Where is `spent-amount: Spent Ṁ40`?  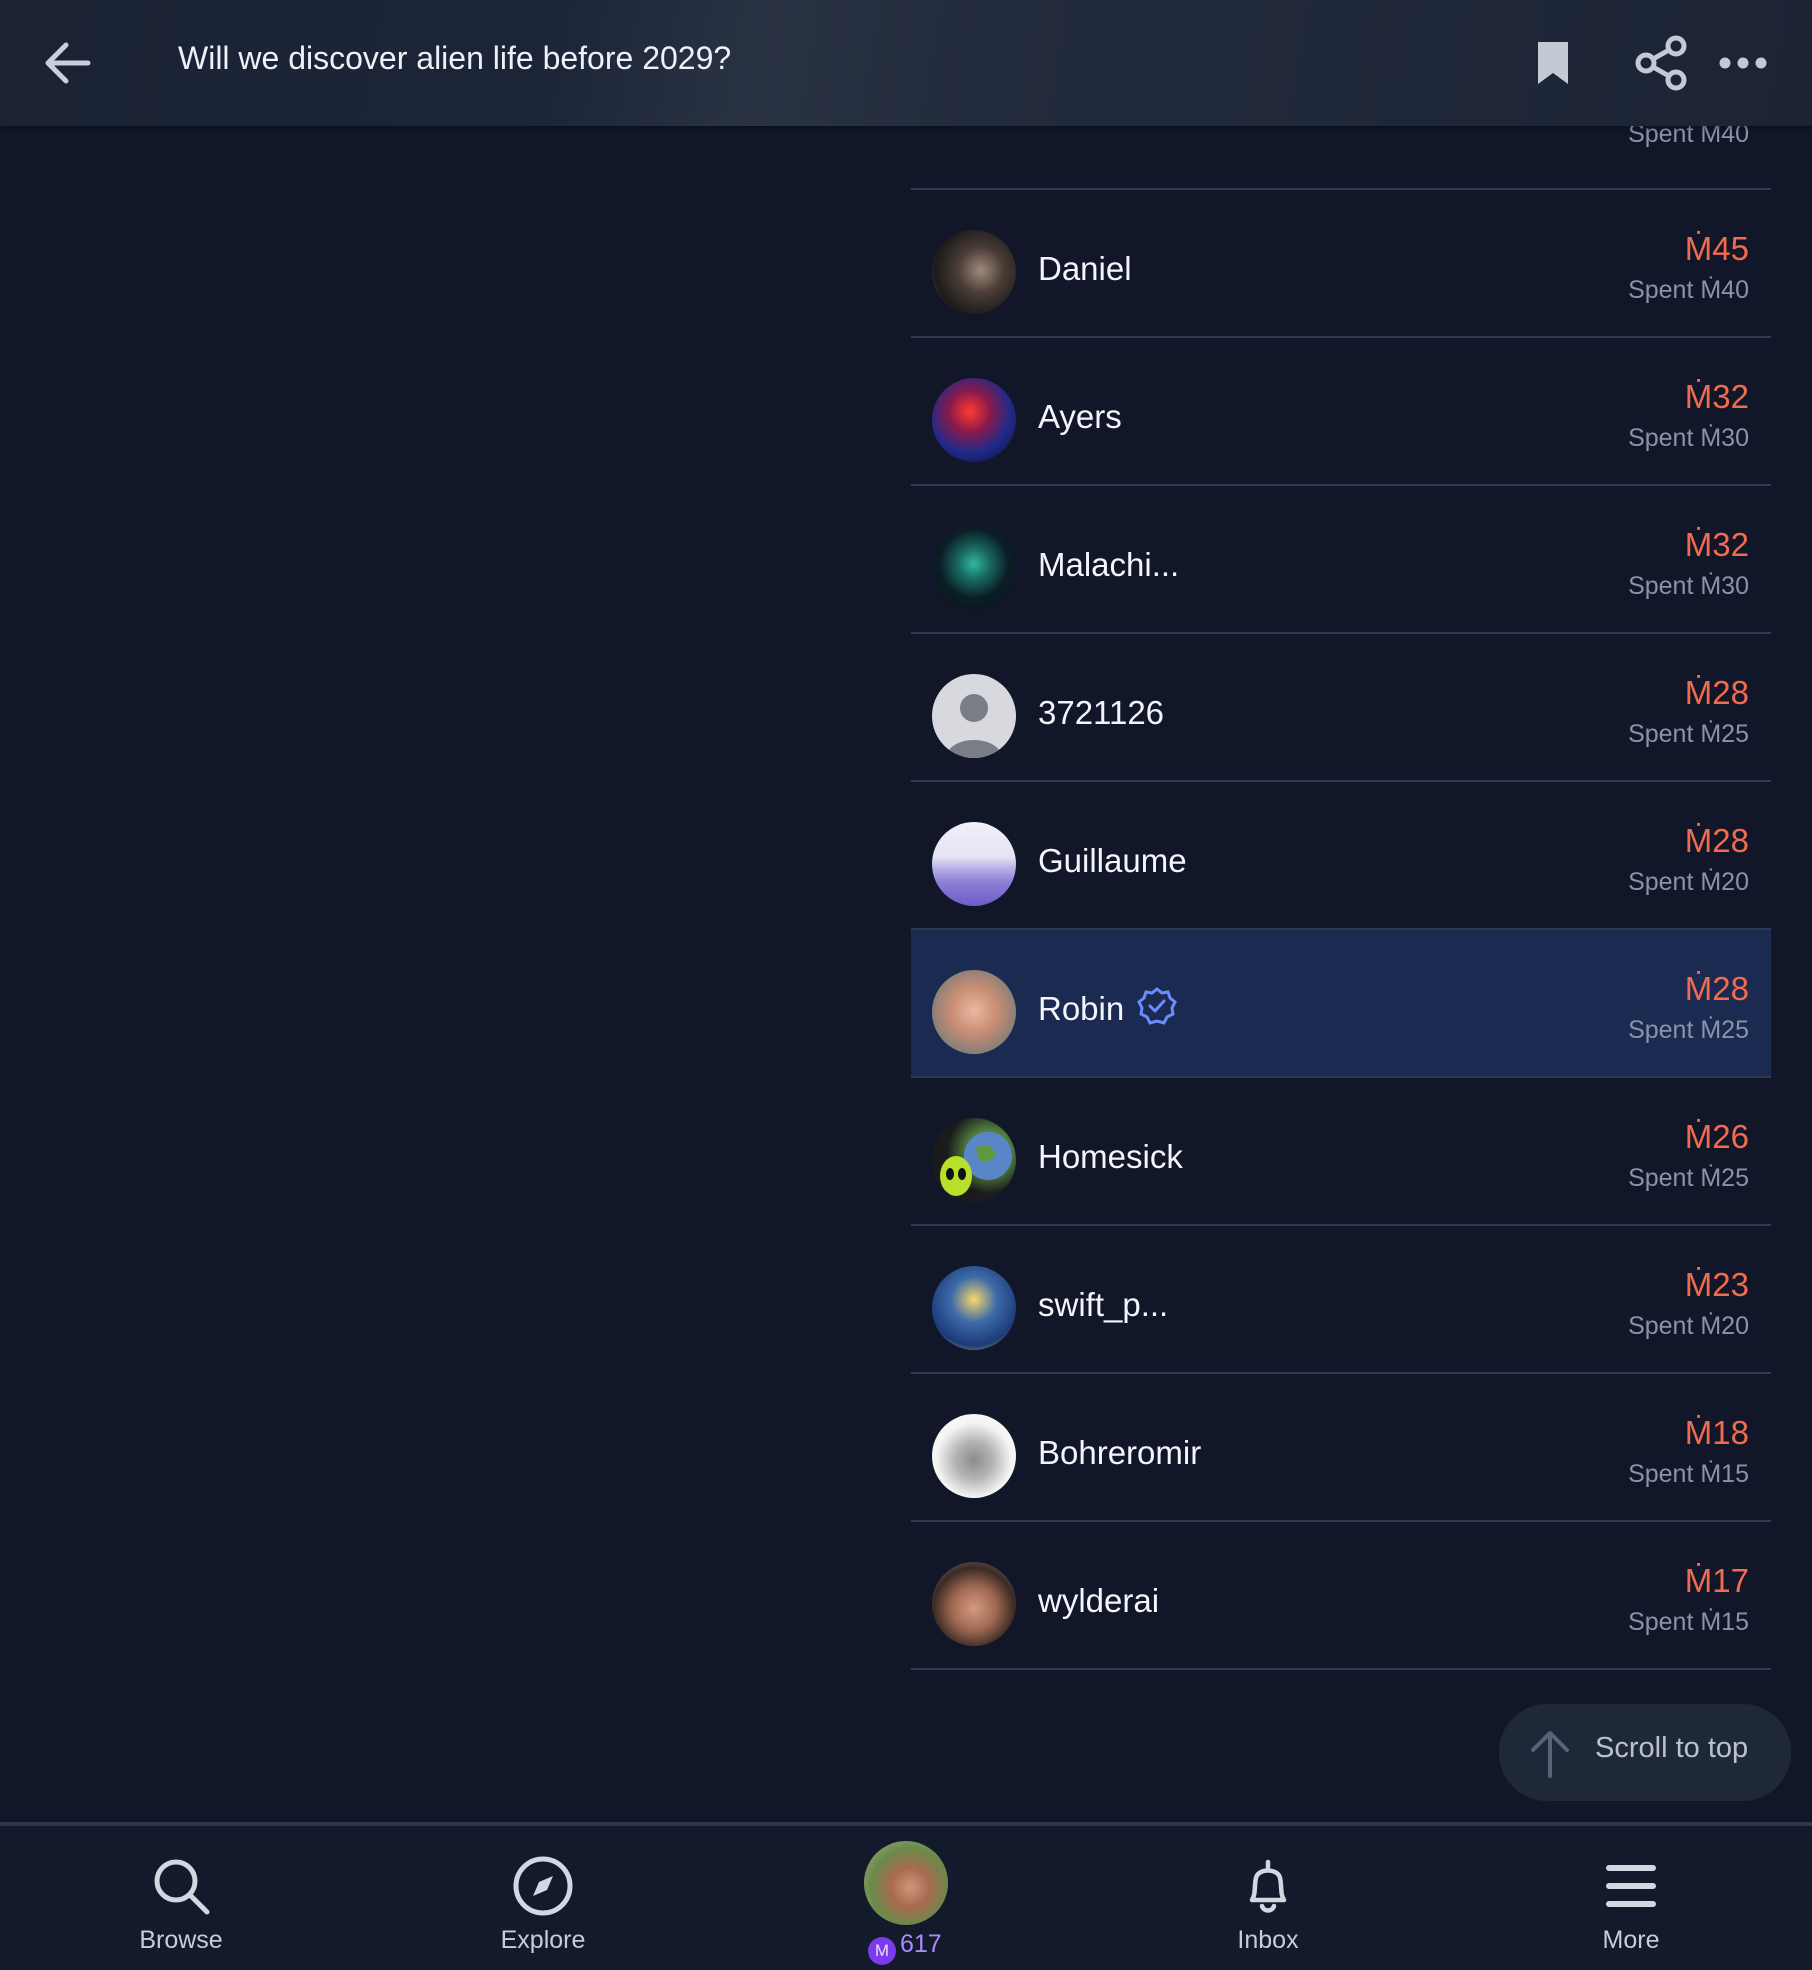
spent-amount: Spent Ṁ40 is located at coordinates (1688, 290).